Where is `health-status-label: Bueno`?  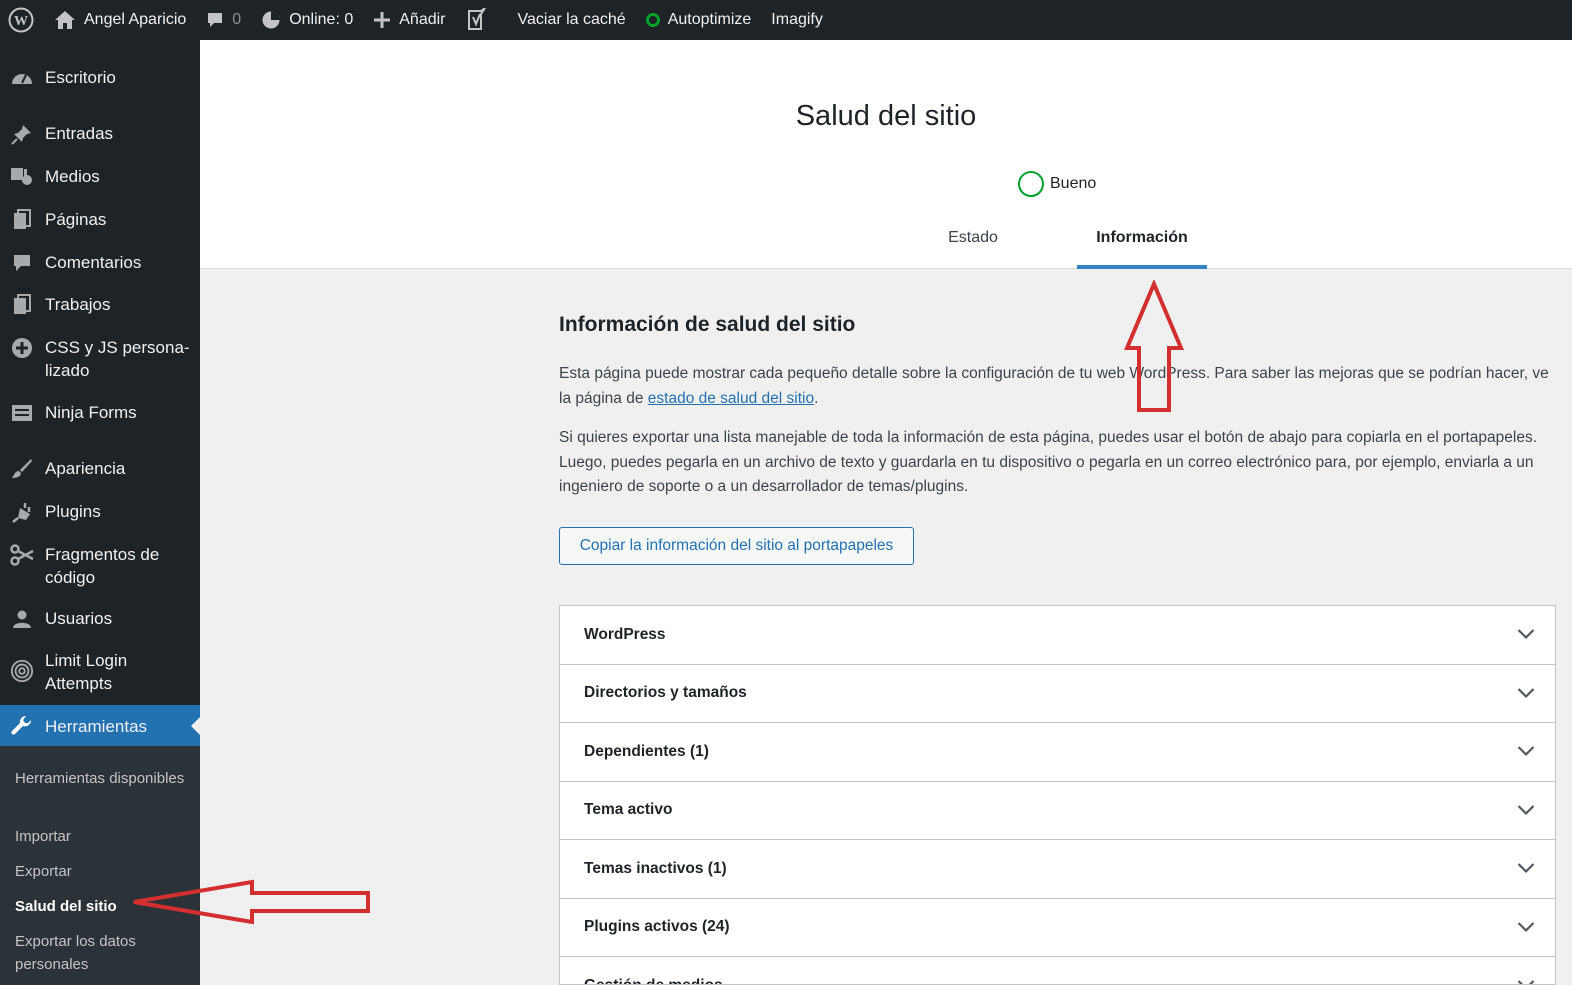 health-status-label: Bueno is located at coordinates (1073, 183).